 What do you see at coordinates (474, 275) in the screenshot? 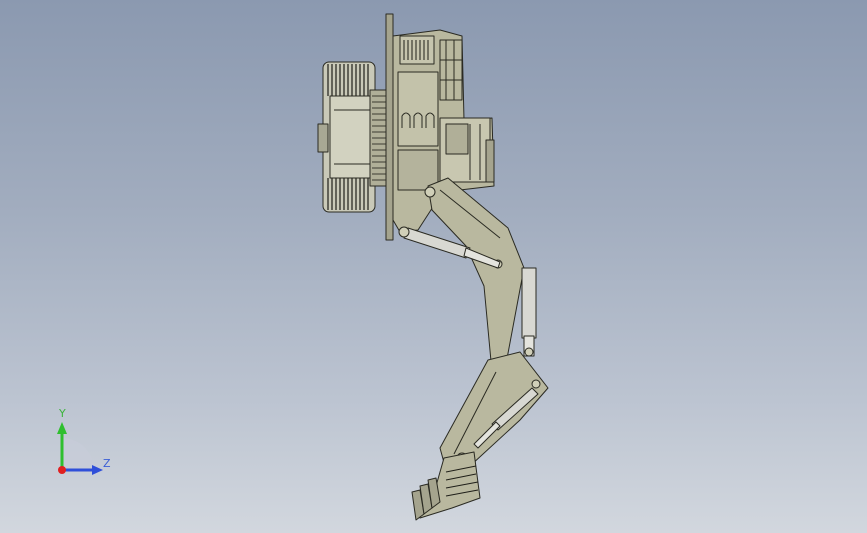
I see `boom` at bounding box center [474, 275].